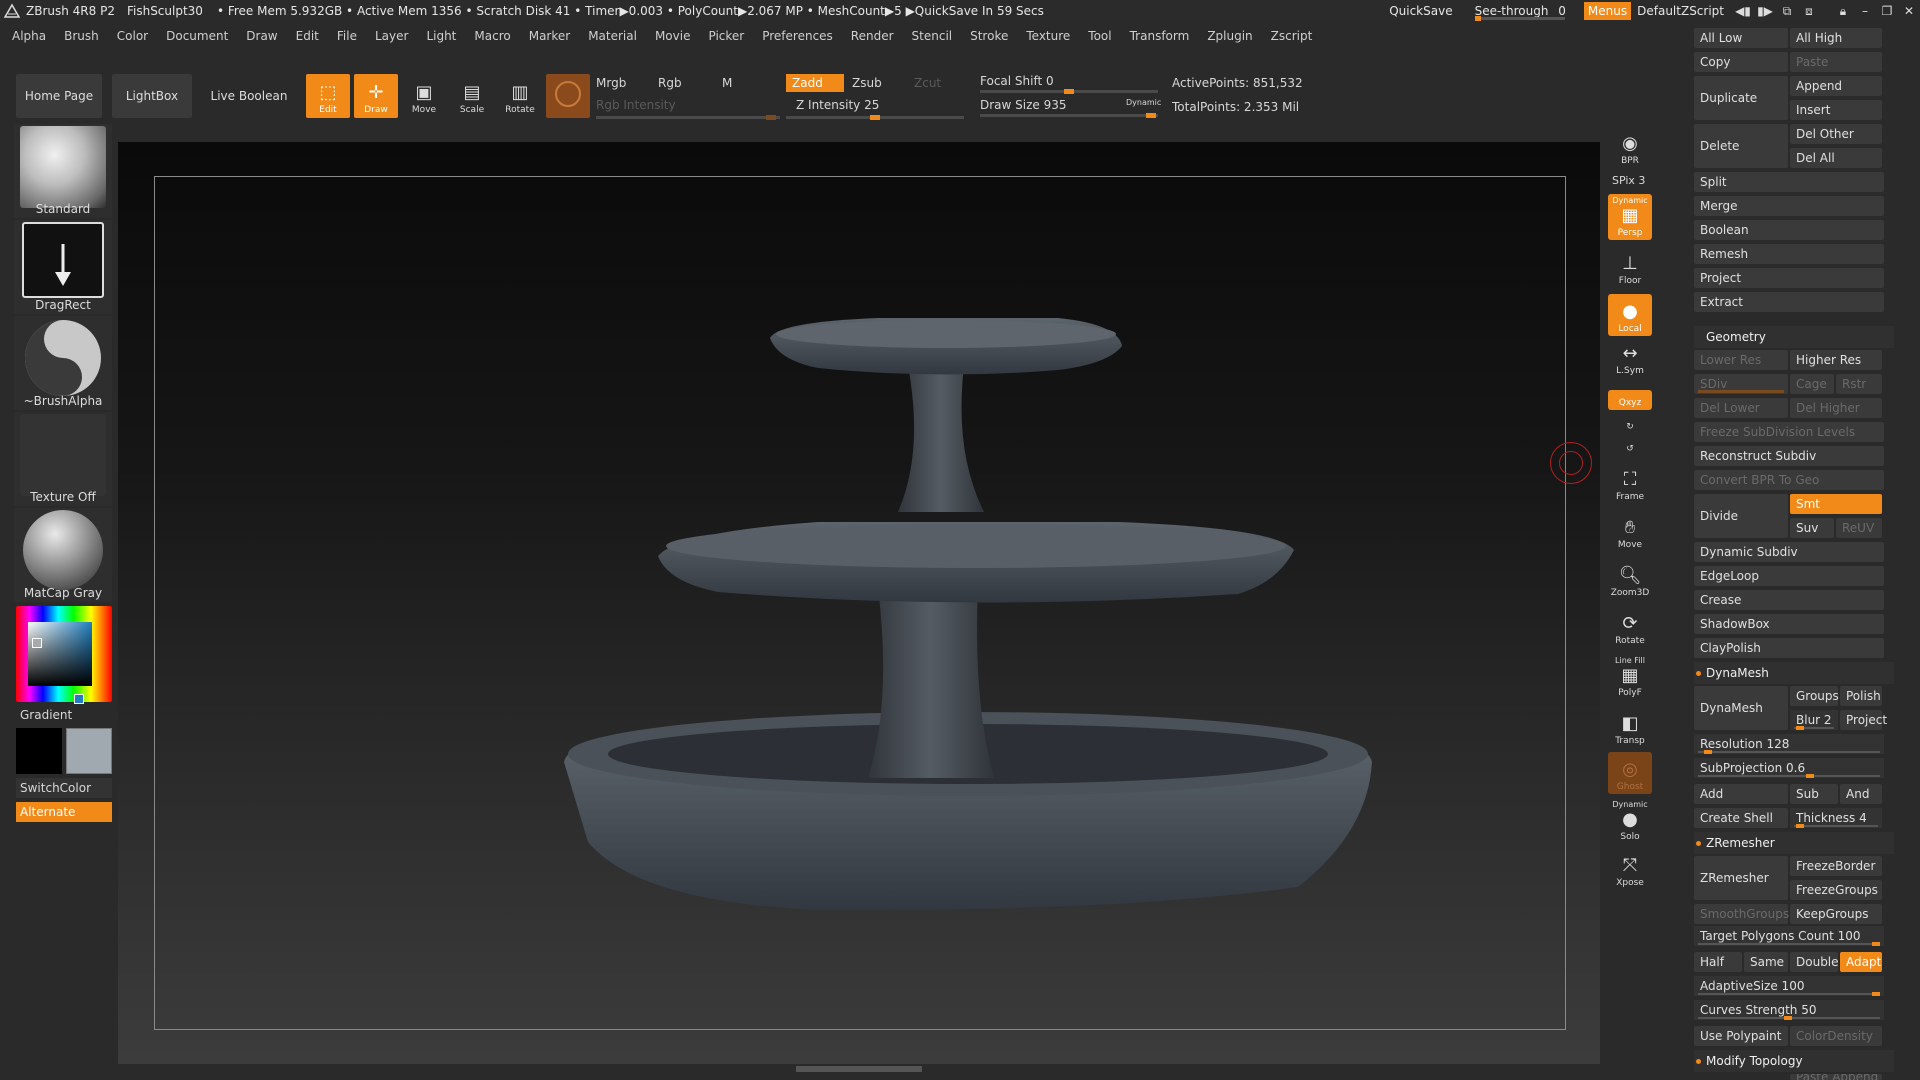  I want to click on menu-edit: Edit, so click(307, 36).